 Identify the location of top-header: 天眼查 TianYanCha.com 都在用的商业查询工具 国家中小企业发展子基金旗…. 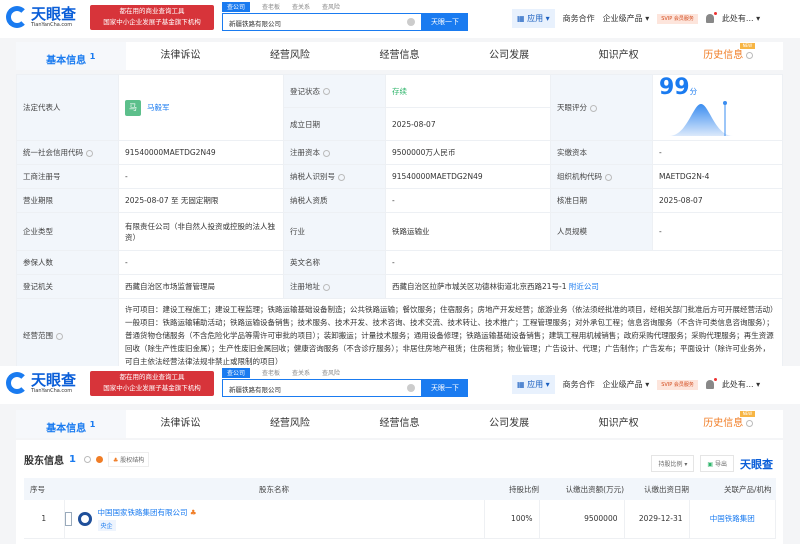
(400, 19).